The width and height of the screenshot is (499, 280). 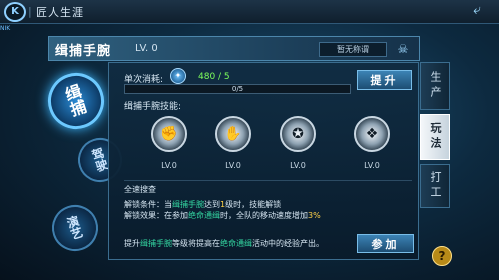 I want to click on back-button: ⤶, so click(x=477, y=12).